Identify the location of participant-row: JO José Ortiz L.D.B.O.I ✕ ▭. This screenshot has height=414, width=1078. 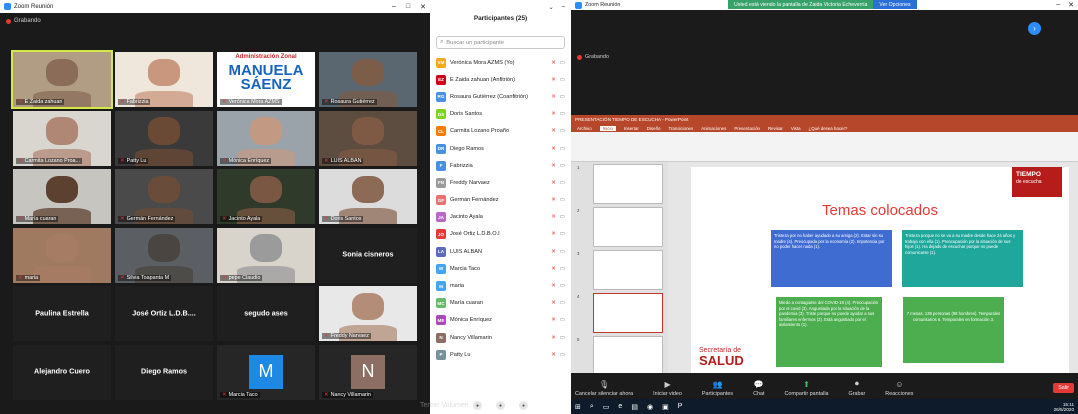
(500, 234).